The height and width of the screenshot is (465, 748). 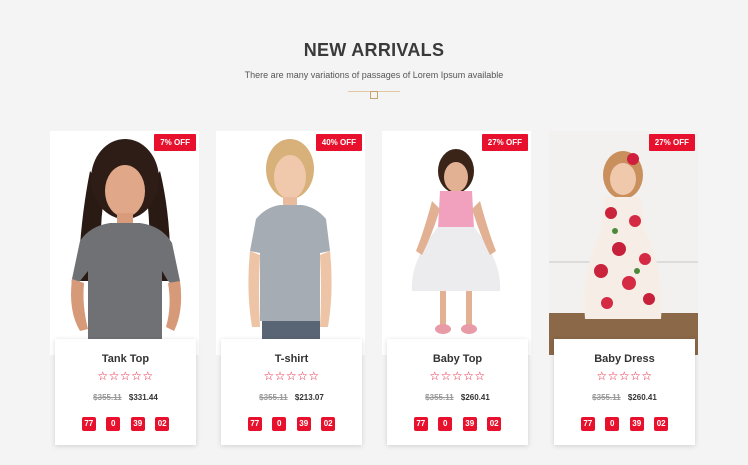 What do you see at coordinates (290, 243) in the screenshot?
I see `product-image: 40% OFF` at bounding box center [290, 243].